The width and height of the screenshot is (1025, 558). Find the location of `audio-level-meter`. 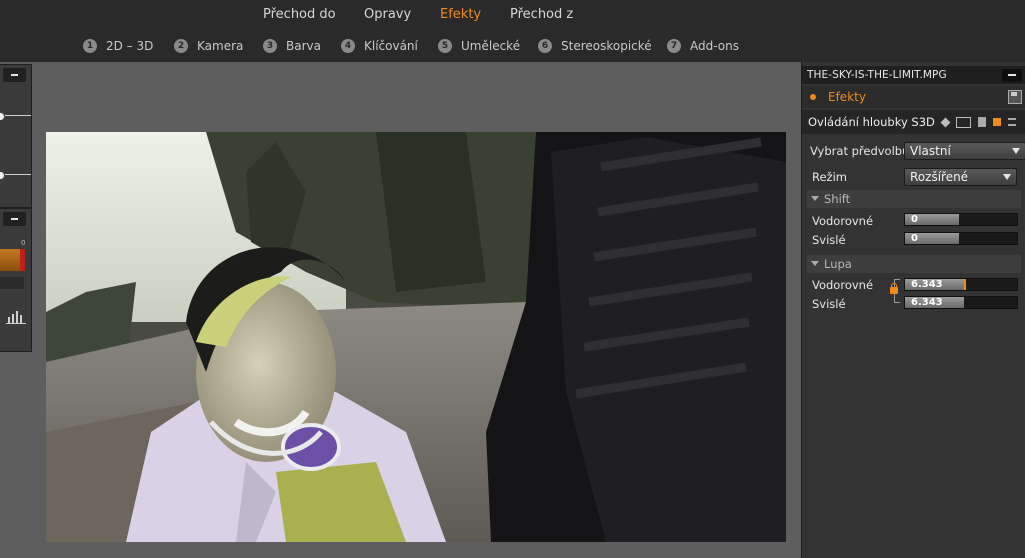

audio-level-meter is located at coordinates (11, 260).